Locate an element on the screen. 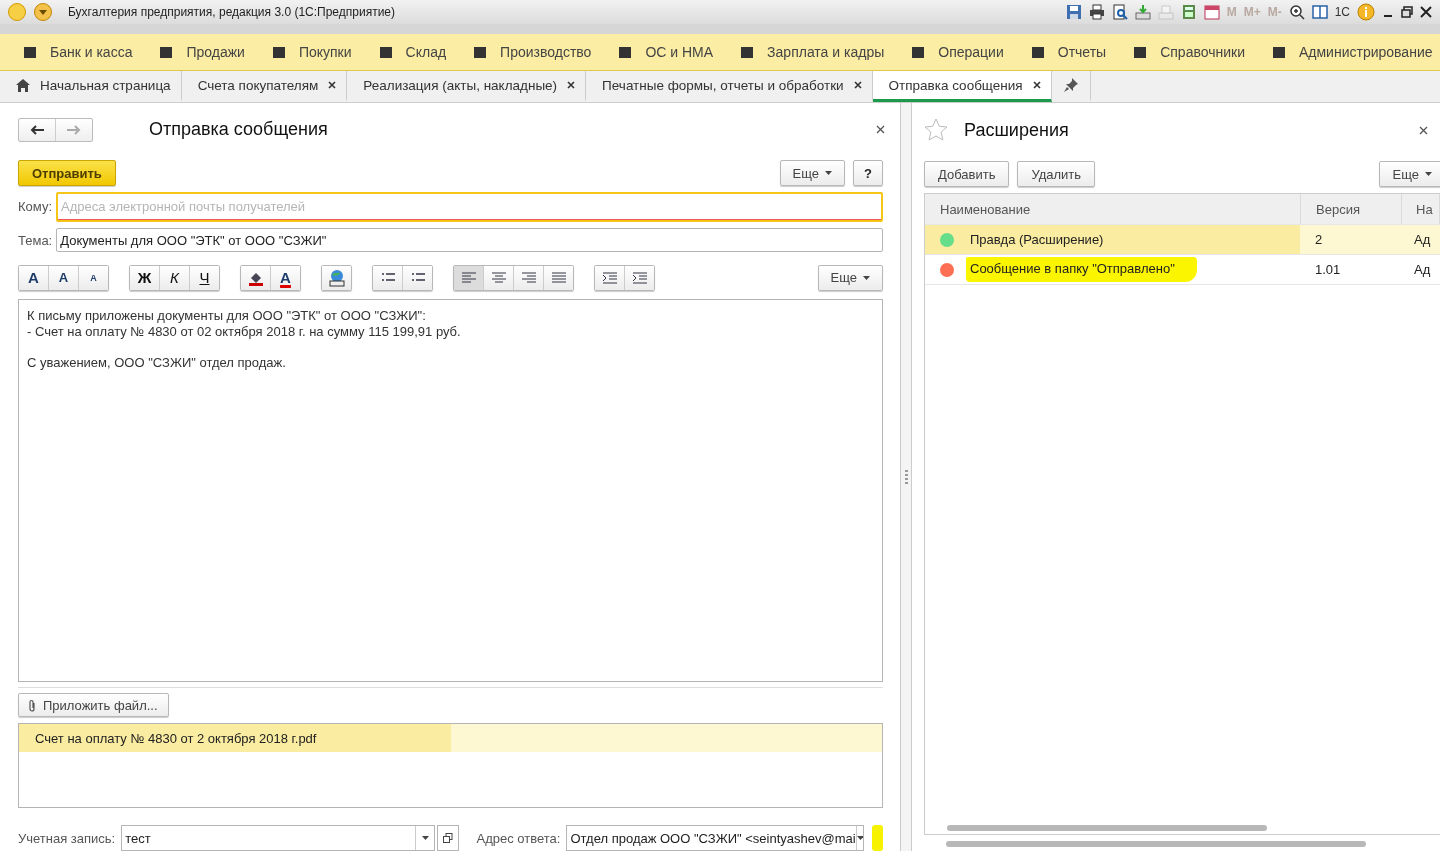  add-button: Добавить is located at coordinates (967, 174).